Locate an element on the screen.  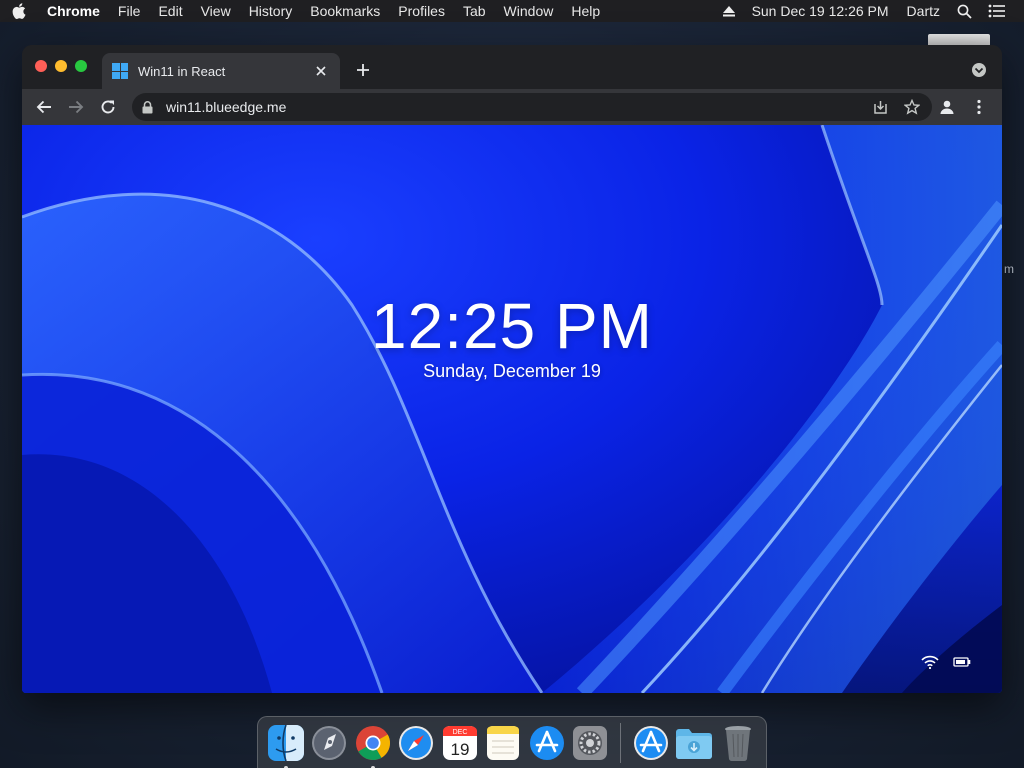
menu-app-name: Chrome is located at coordinates (73, 11).